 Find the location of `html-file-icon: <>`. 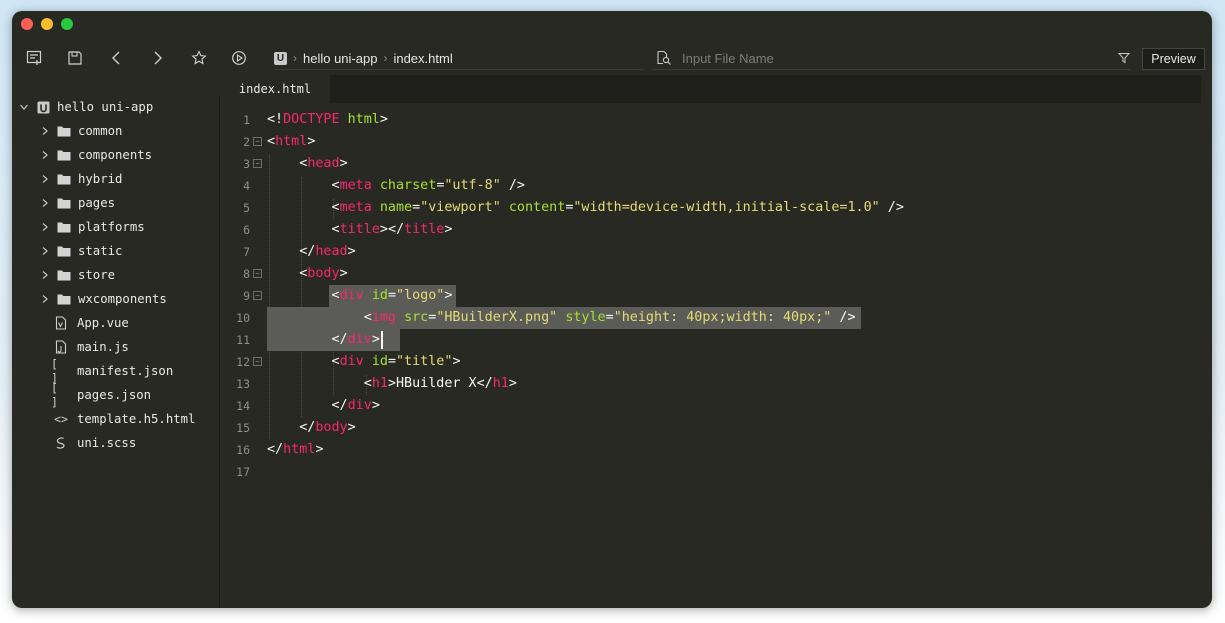

html-file-icon: <> is located at coordinates (61, 419).